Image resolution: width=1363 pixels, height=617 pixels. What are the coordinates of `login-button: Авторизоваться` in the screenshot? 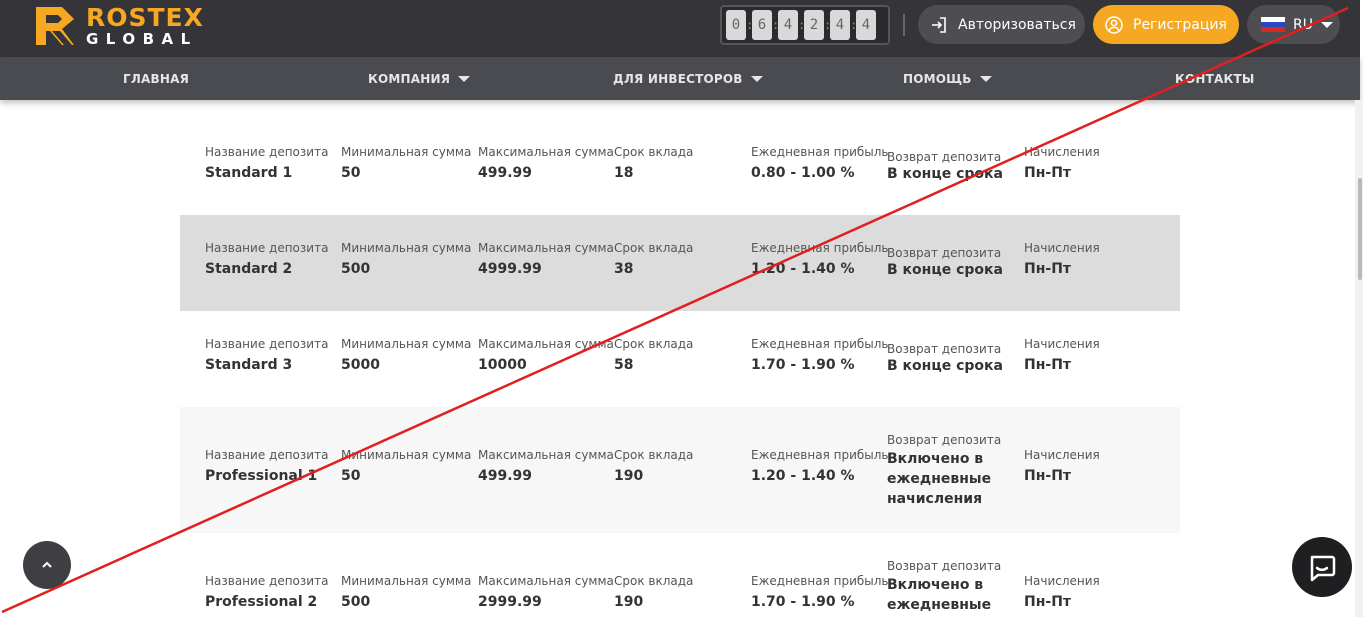 It's located at (1001, 24).